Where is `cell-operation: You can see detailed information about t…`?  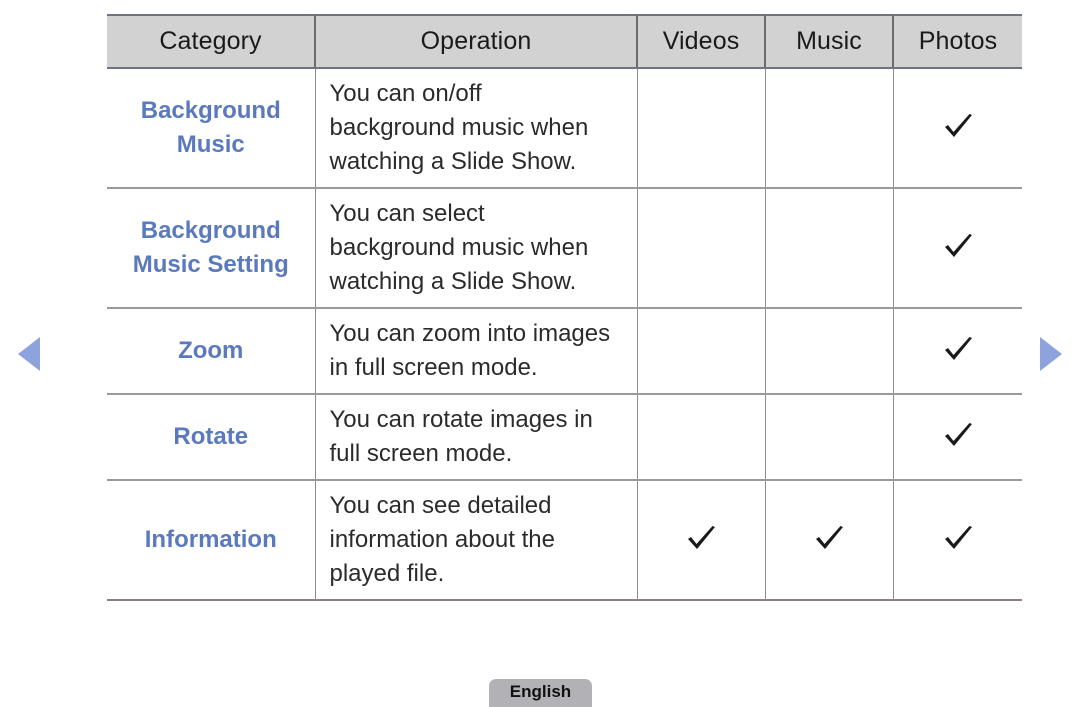
cell-operation: You can see detailed information about t… is located at coordinates (476, 540).